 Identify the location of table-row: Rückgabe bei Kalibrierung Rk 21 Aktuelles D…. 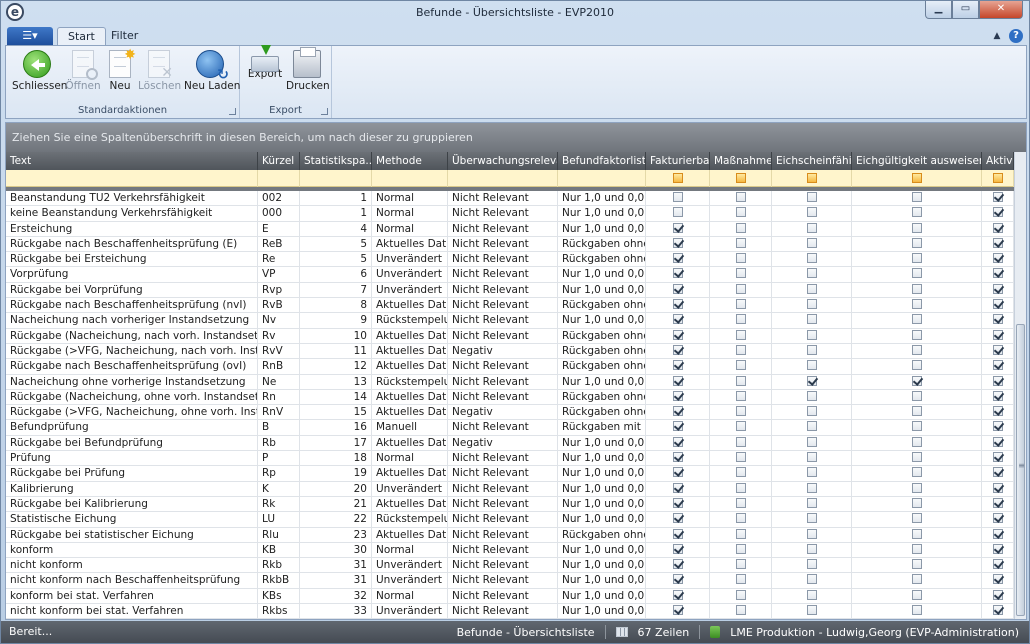
(510, 504).